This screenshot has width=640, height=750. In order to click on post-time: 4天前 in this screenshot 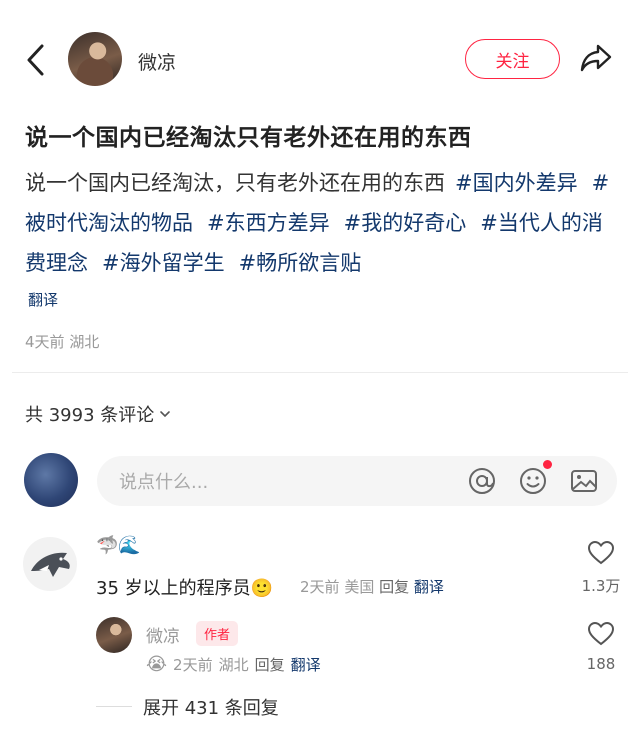, I will do `click(45, 342)`.